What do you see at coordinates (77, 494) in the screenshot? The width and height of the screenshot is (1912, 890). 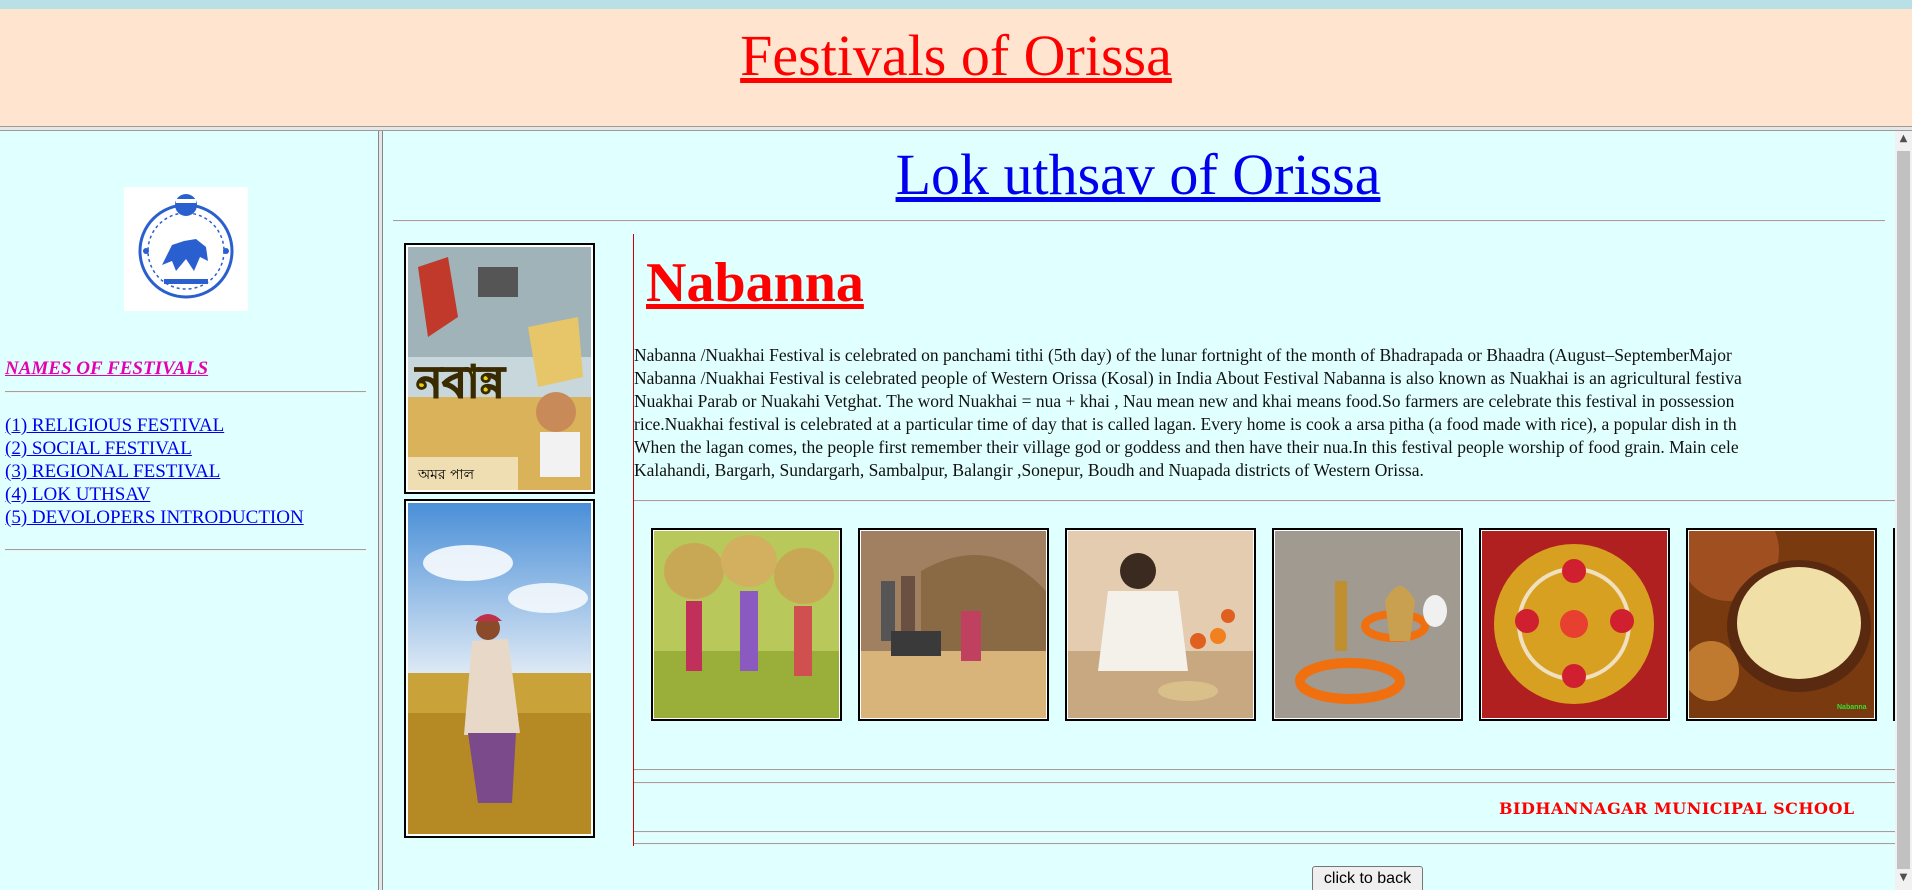 I see `nav-link-lok-uthsav: (4) LOK UTHSAV` at bounding box center [77, 494].